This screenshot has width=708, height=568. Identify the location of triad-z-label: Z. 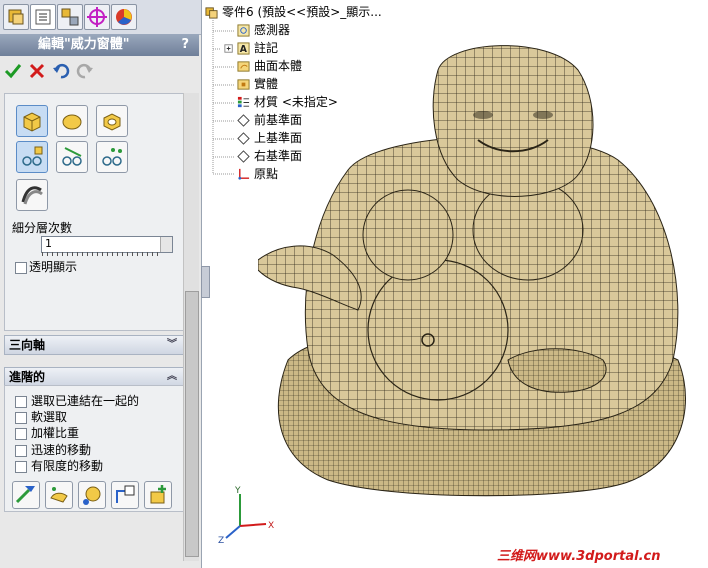
(221, 540).